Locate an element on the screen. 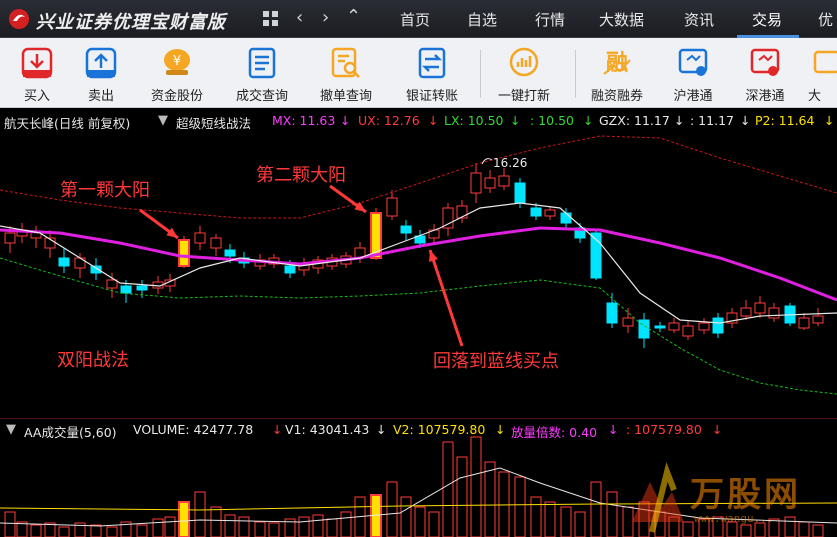 The width and height of the screenshot is (837, 537). more-icon is located at coordinates (825, 62).